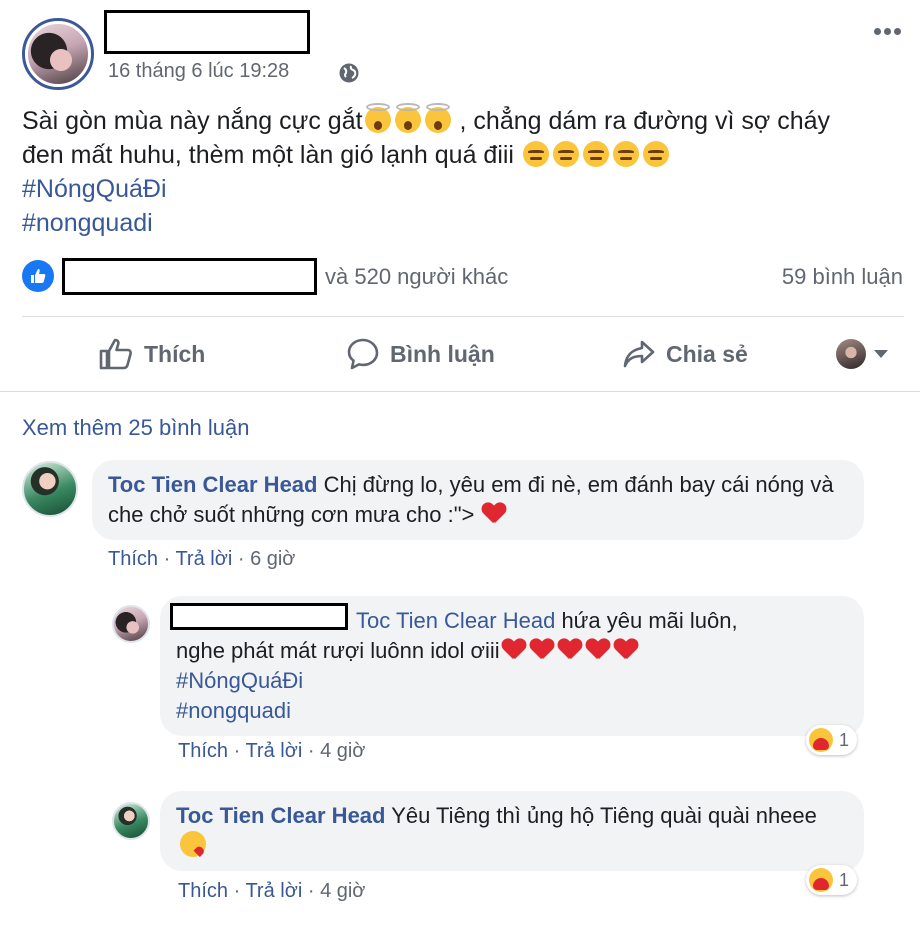 This screenshot has height=926, width=920. I want to click on share-arrow-icon, so click(639, 354).